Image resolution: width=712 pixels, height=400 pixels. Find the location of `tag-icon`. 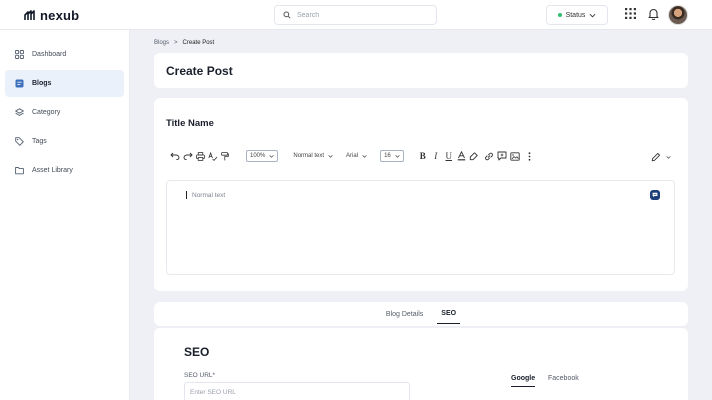

tag-icon is located at coordinates (19, 141).